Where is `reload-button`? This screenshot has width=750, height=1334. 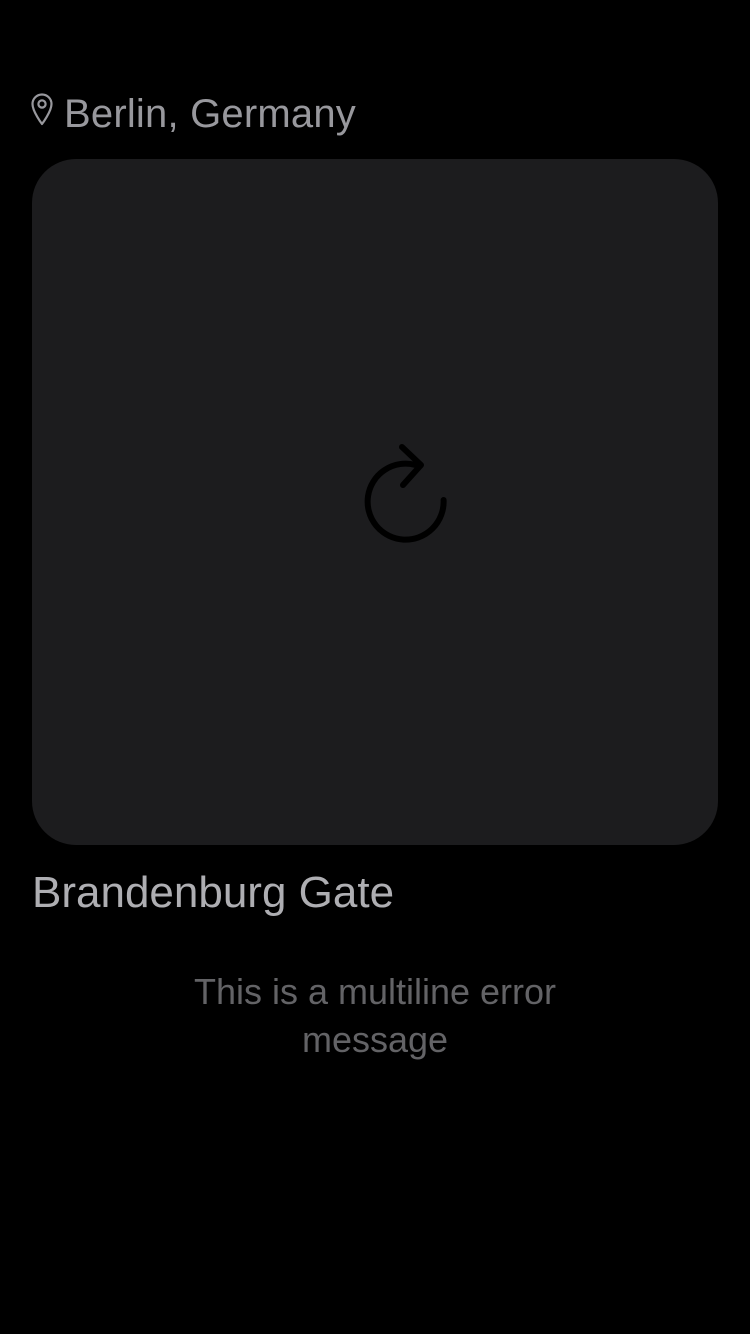 reload-button is located at coordinates (405, 496).